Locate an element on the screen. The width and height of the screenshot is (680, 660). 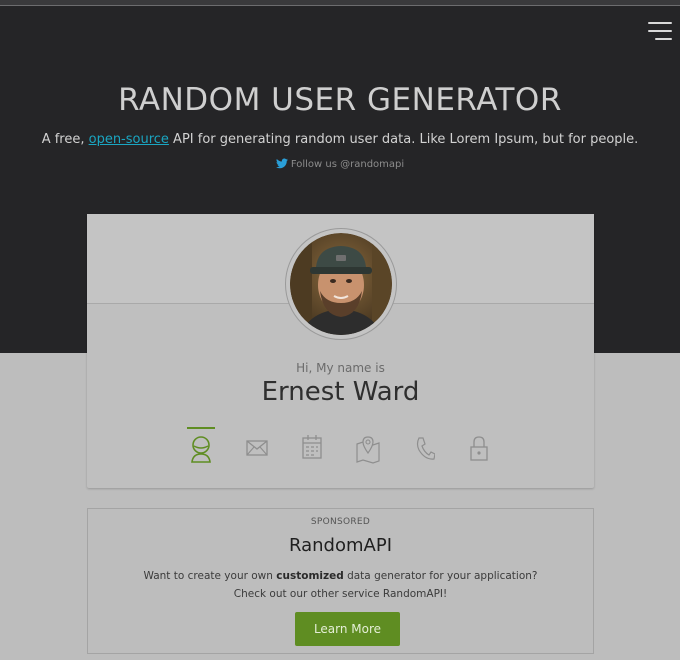
tab-birthday is located at coordinates (312, 449).